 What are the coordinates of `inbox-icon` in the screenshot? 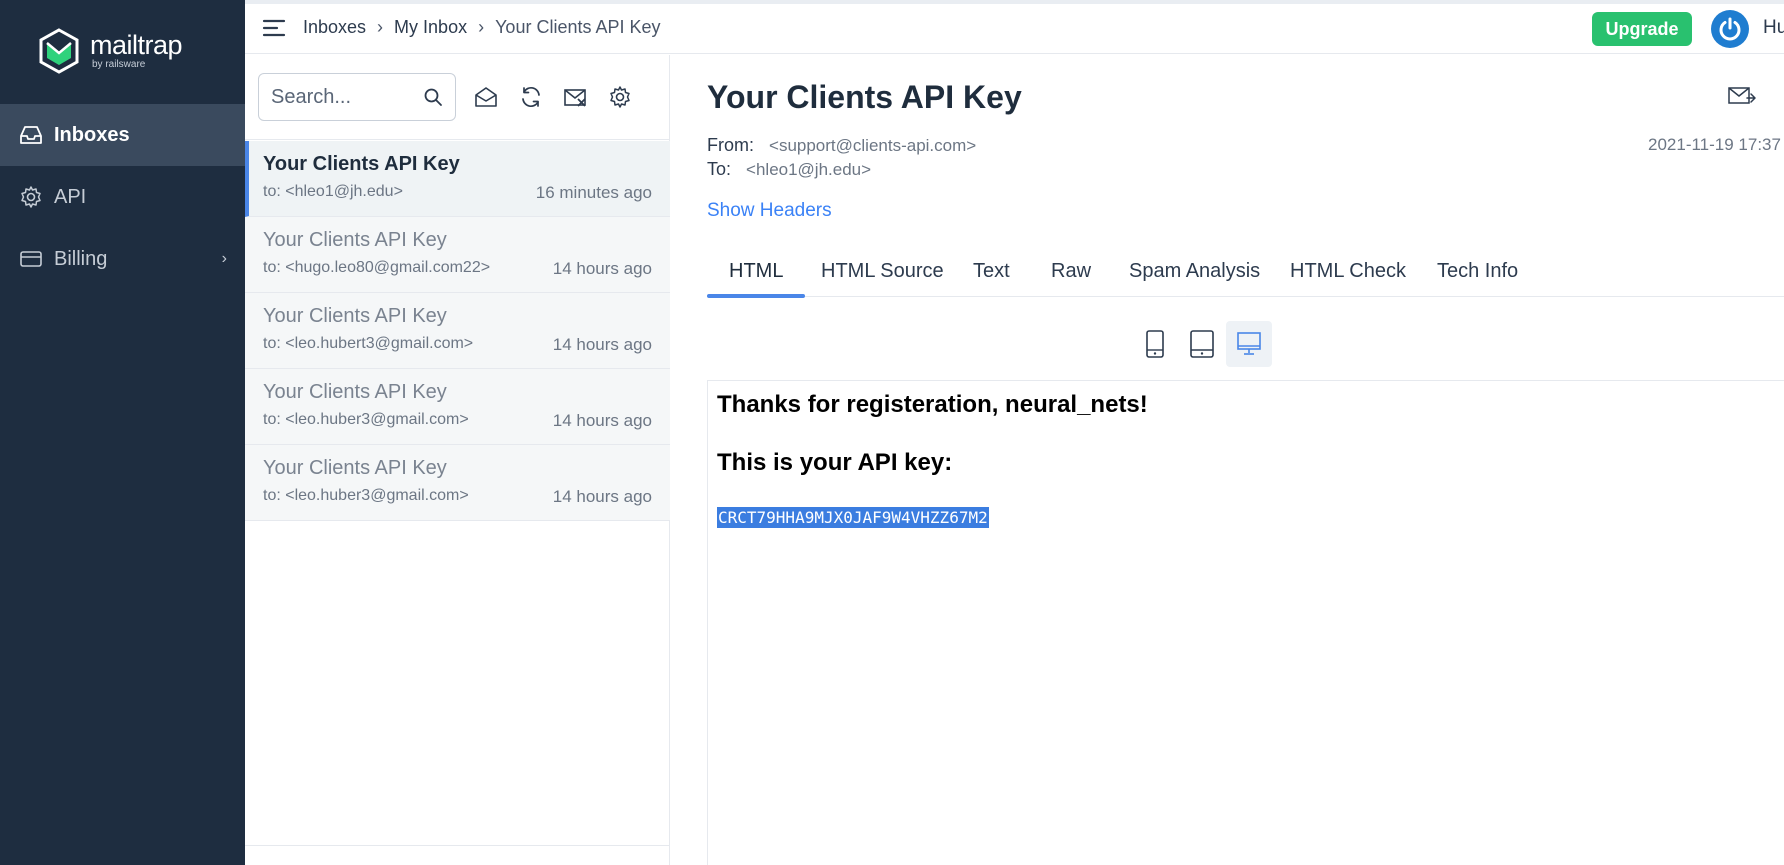 It's located at (31, 135).